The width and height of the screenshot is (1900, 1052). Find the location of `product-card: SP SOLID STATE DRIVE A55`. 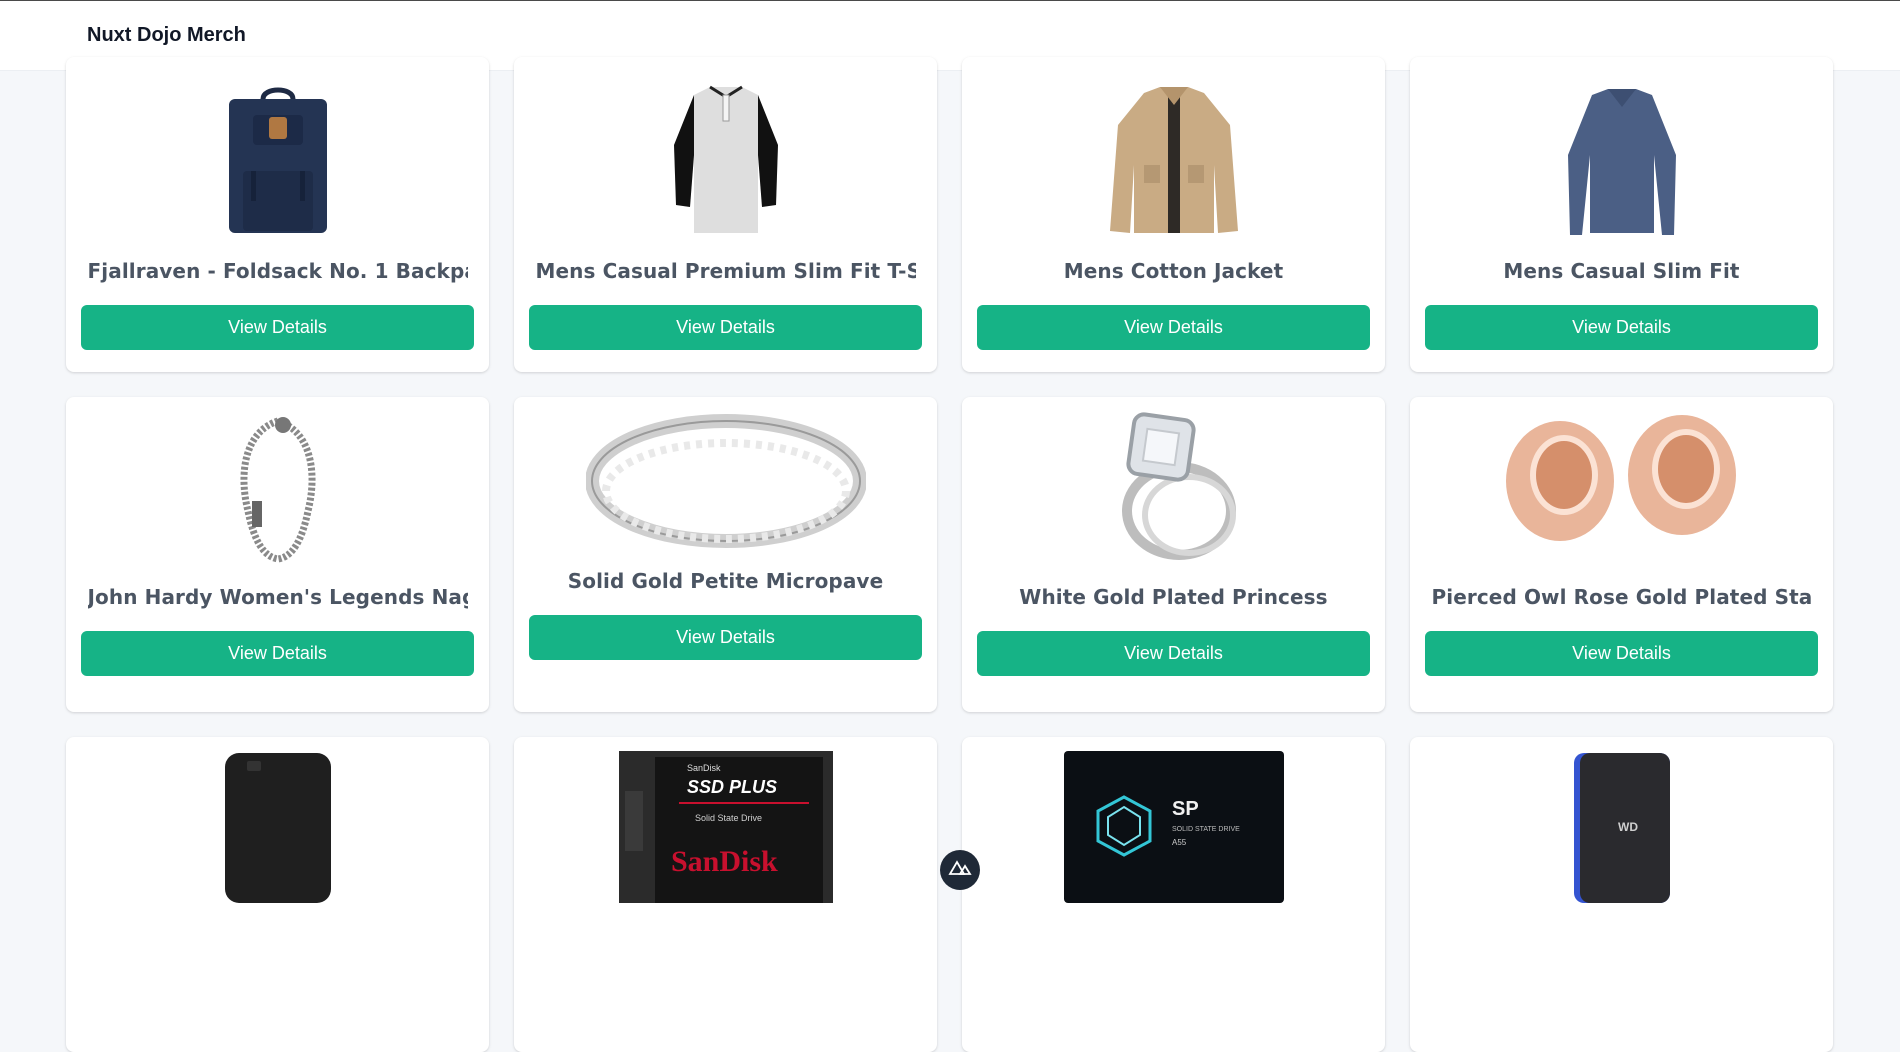

product-card: SP SOLID STATE DRIVE A55 is located at coordinates (1173, 894).